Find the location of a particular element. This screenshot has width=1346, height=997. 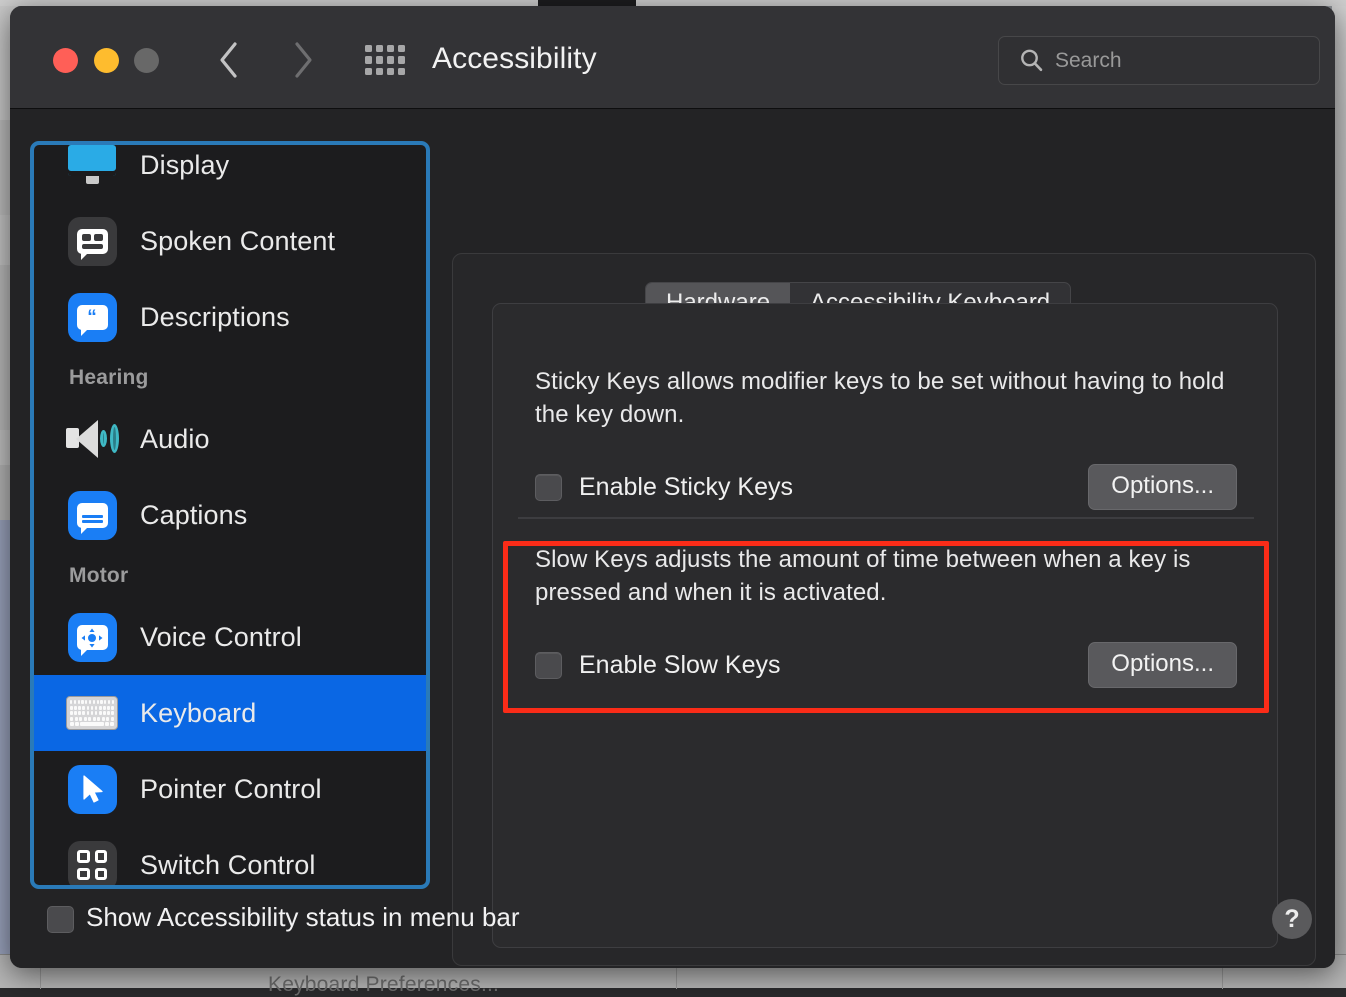

voice-control-icon is located at coordinates (92, 637).